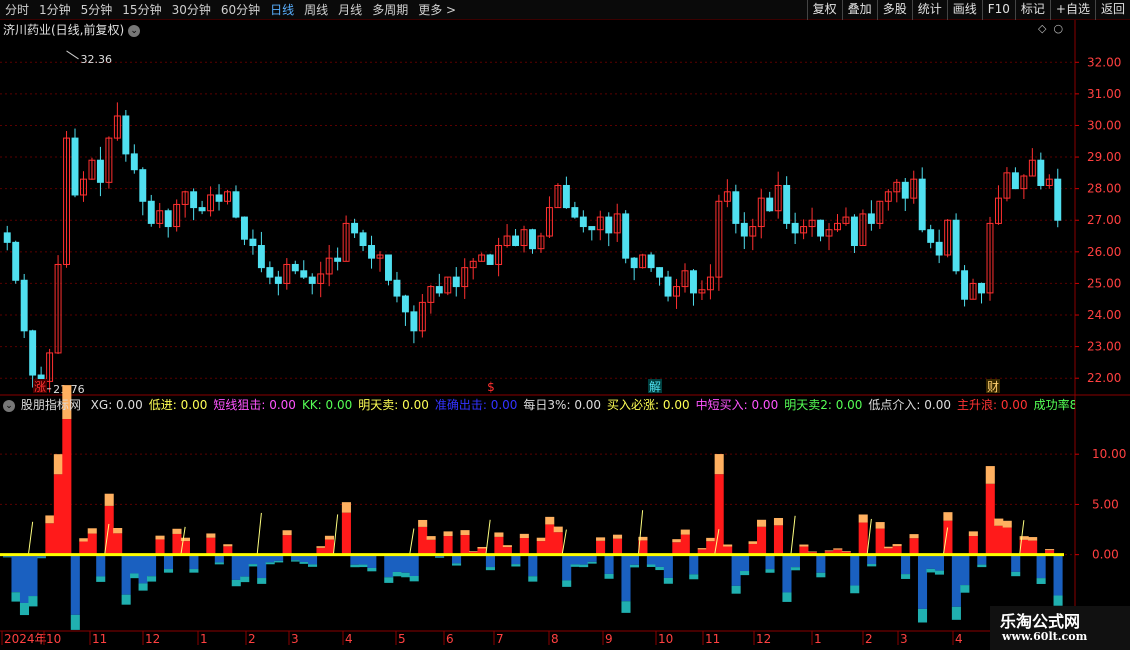 This screenshot has width=1130, height=650. Describe the element at coordinates (1104, 189) in the screenshot. I see `price-tick-label: 28.00` at that location.